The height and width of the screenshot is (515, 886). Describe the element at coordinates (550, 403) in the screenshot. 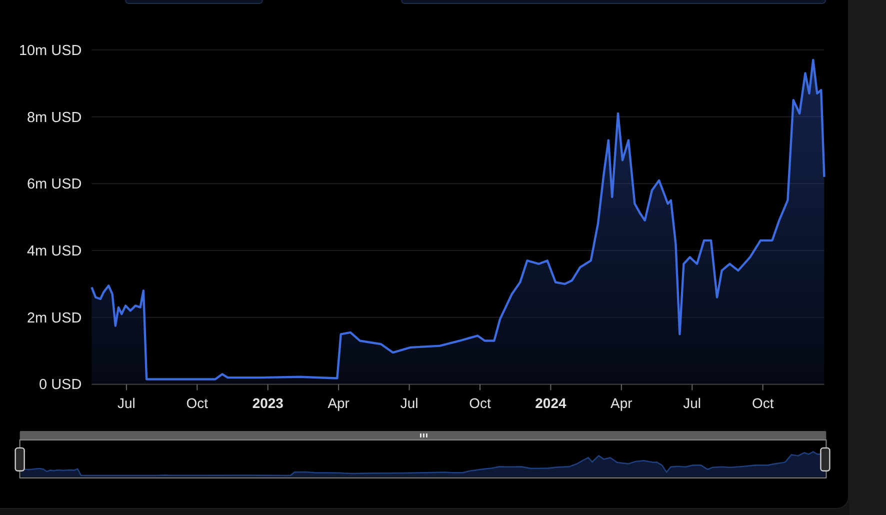

I see `x-axis-label: 2024` at that location.